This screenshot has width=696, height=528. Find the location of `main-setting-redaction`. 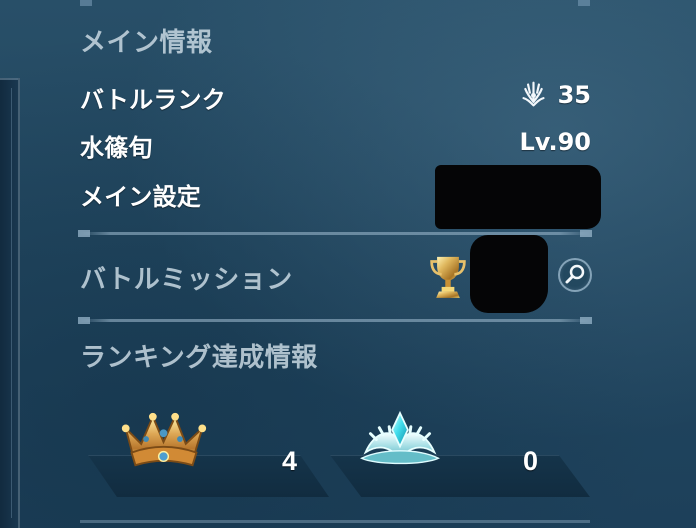

main-setting-redaction is located at coordinates (518, 197).